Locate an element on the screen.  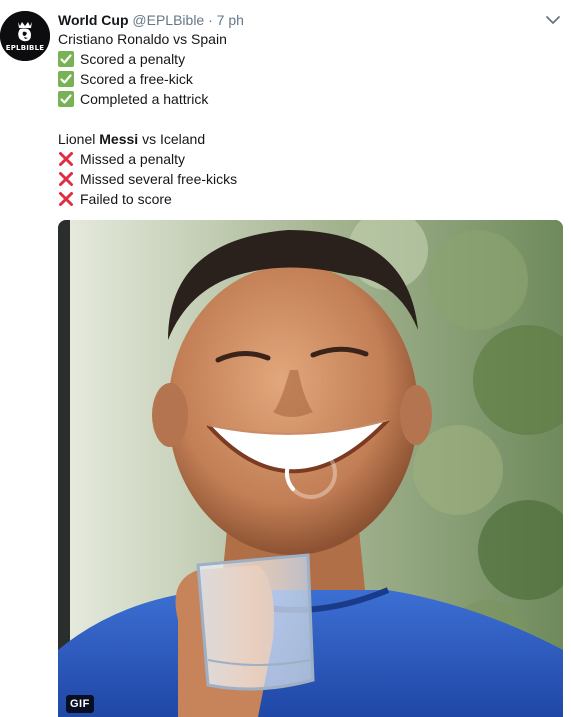
list-item-text: Missed a penalty is located at coordinates (133, 159).